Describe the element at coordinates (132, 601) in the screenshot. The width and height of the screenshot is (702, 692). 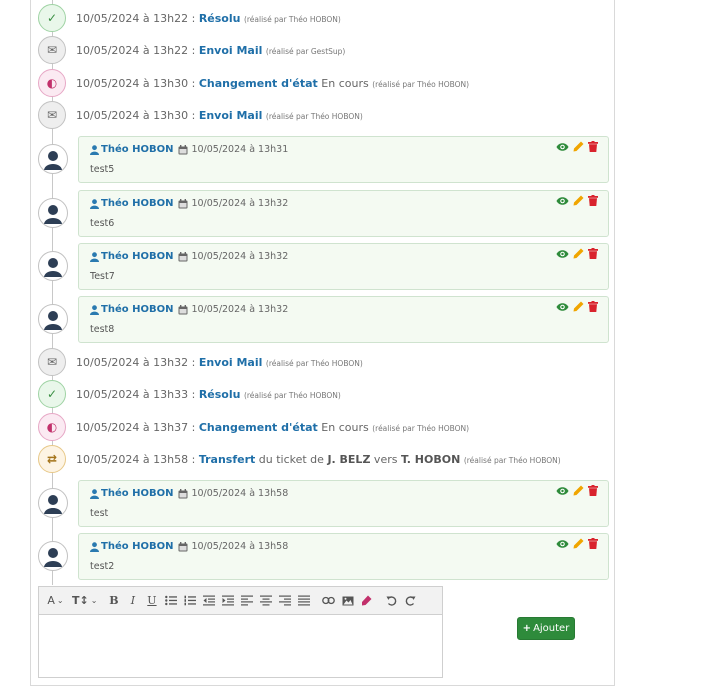
I see `italic-button: I` at that location.